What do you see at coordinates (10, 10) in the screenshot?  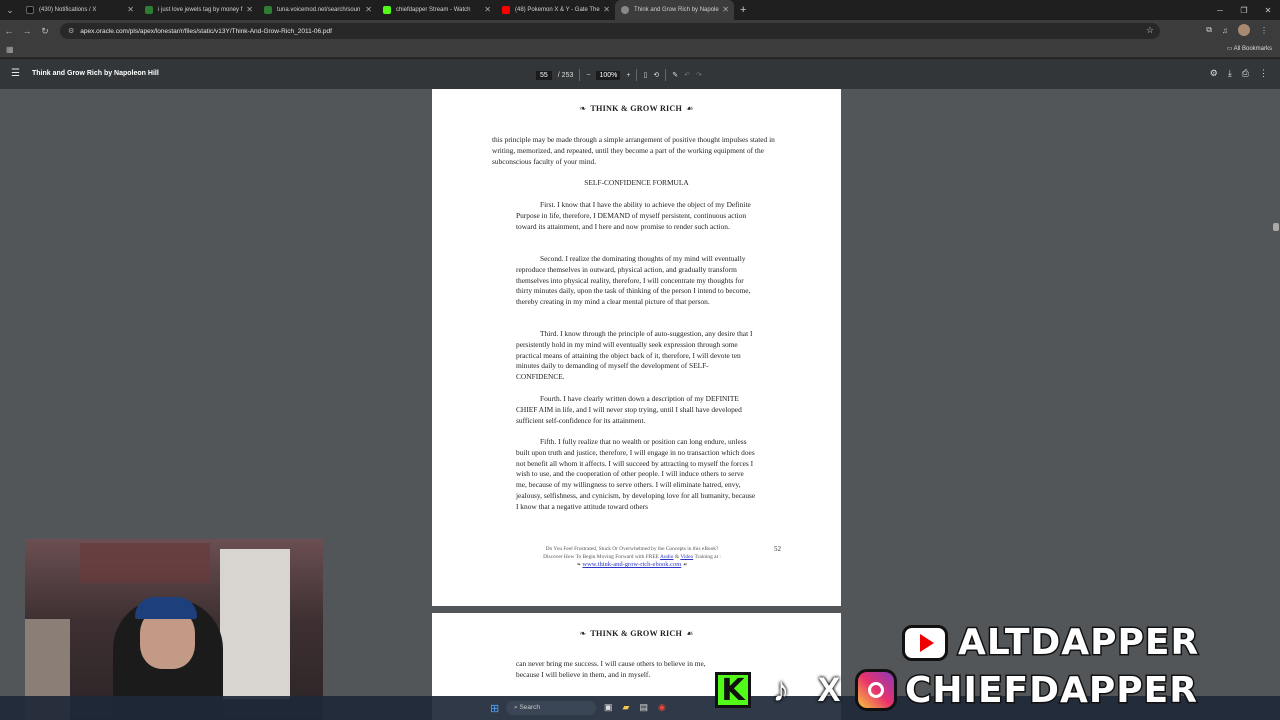 I see `tab-search-icon: ⌄` at bounding box center [10, 10].